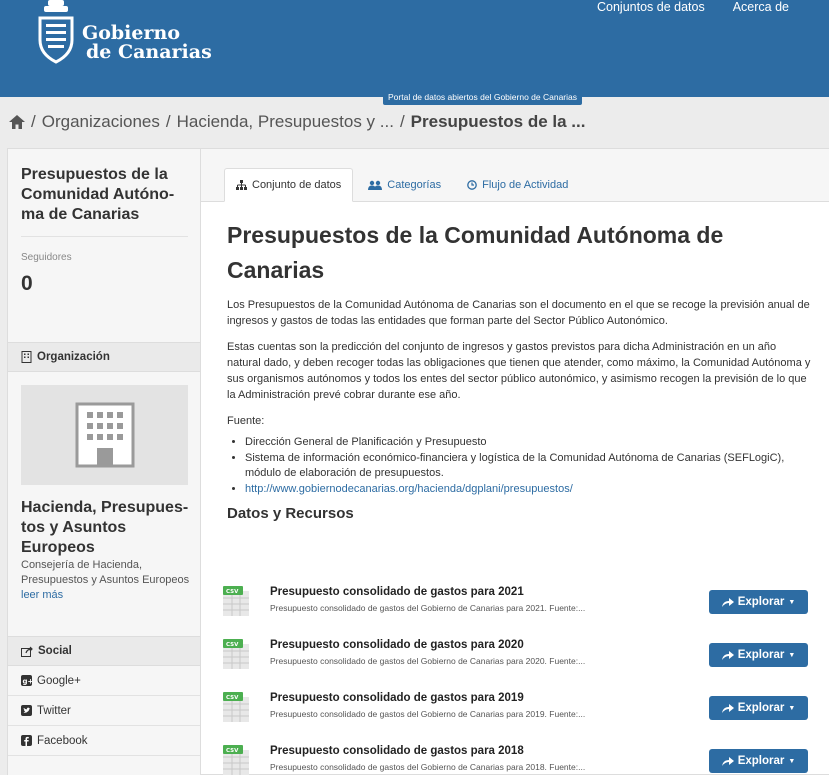 This screenshot has width=829, height=775. Describe the element at coordinates (104, 711) in the screenshot. I see `social-twitter: Twitter` at that location.